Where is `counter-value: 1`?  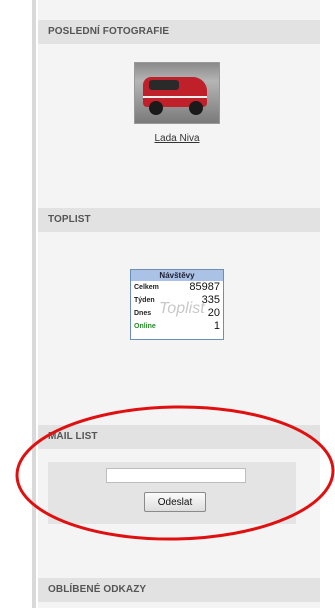
counter-value: 1 is located at coordinates (216, 326).